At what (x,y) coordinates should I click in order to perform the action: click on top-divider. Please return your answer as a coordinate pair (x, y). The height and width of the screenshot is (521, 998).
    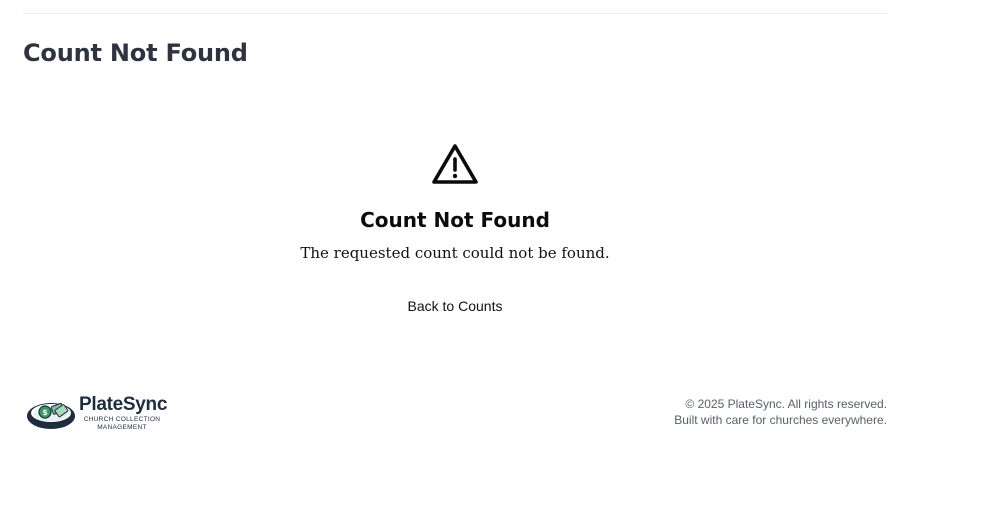
    Looking at the image, I should click on (455, 13).